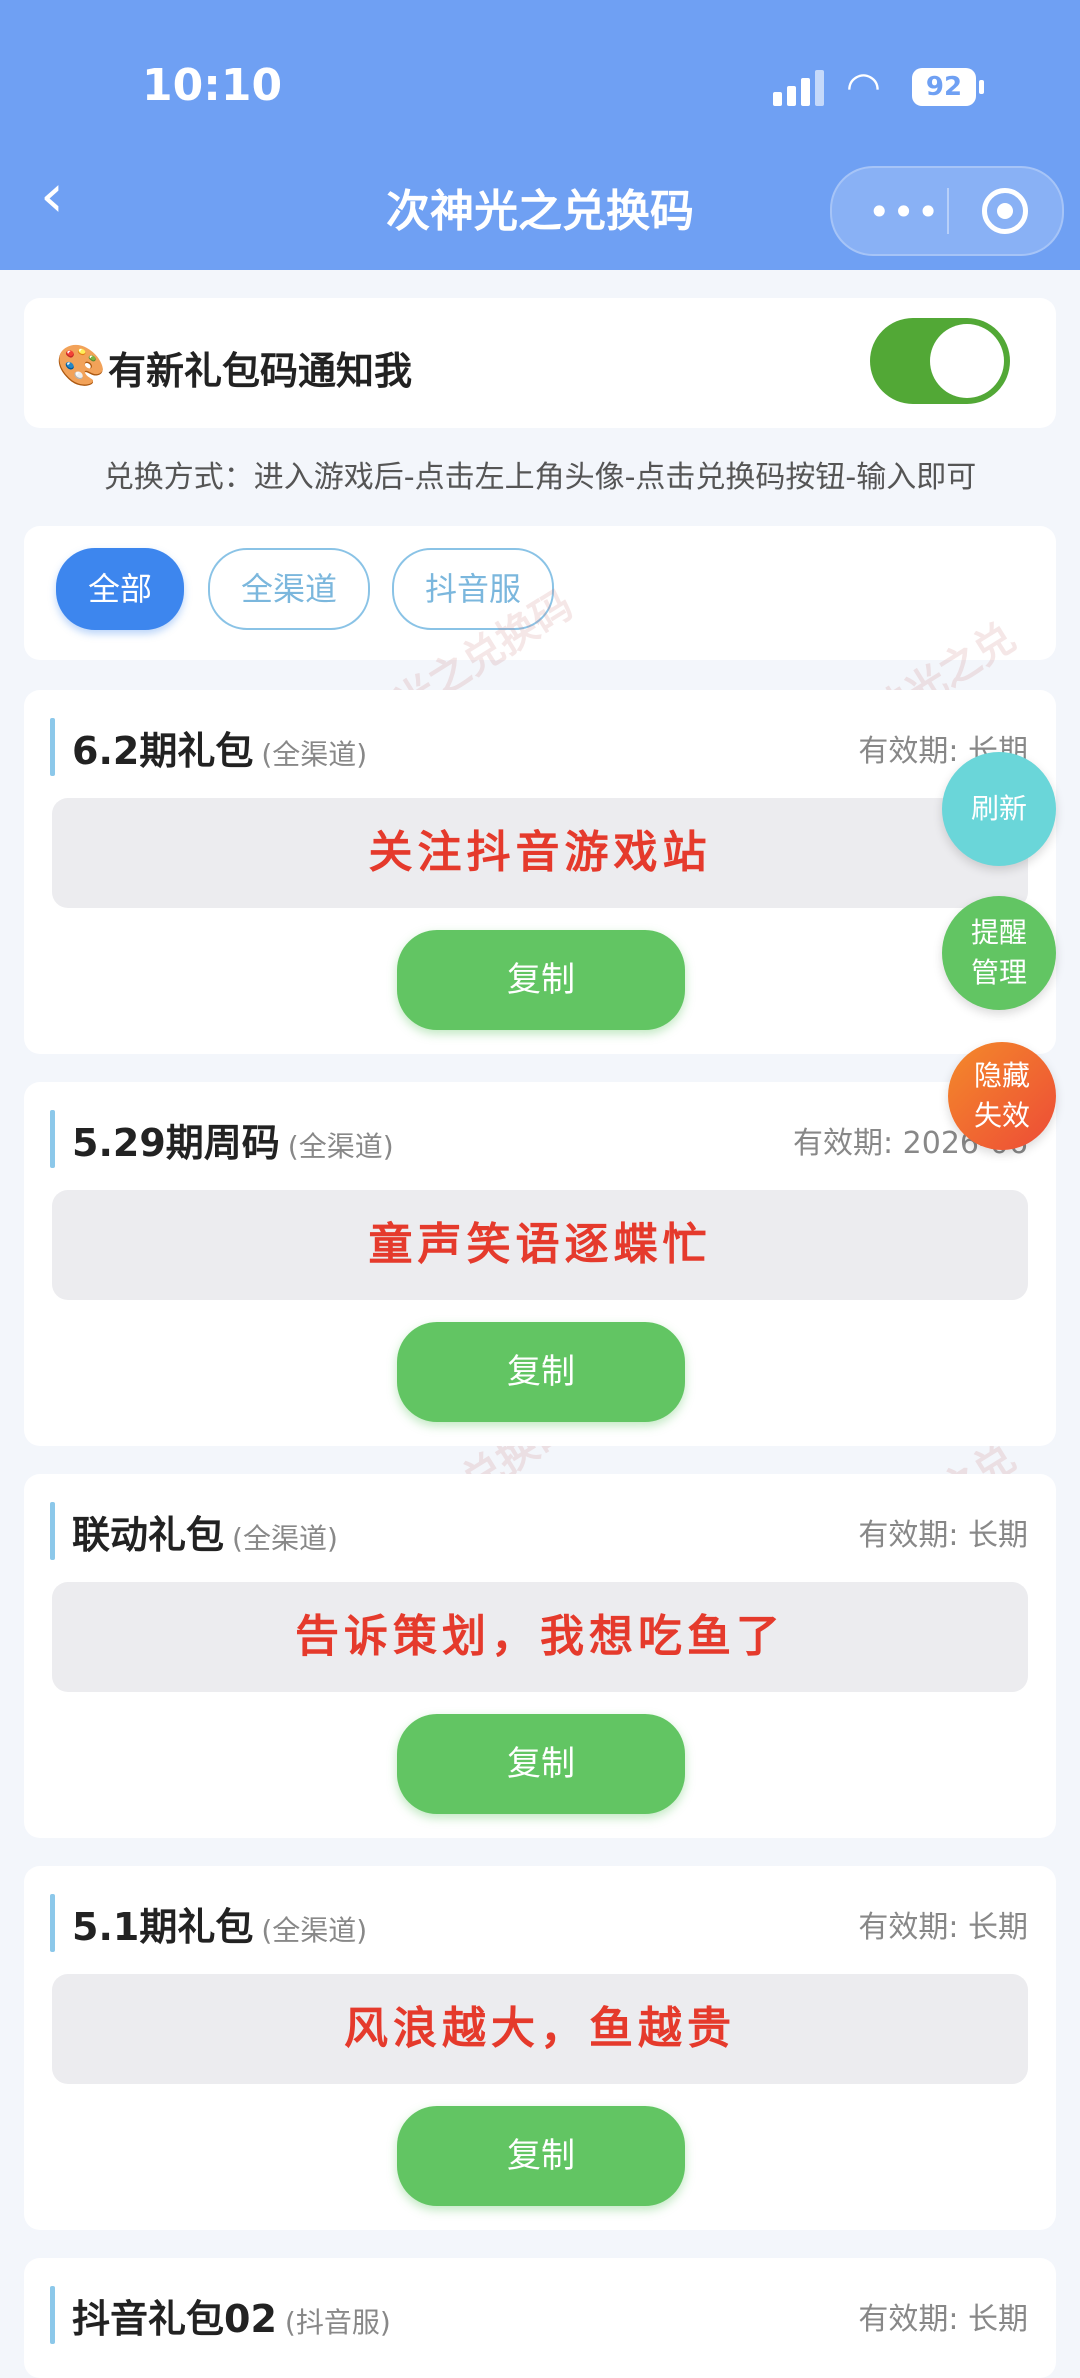 The image size is (1080, 2378). What do you see at coordinates (260, 371) in the screenshot?
I see `notify-label: 有新礼包码通知我` at bounding box center [260, 371].